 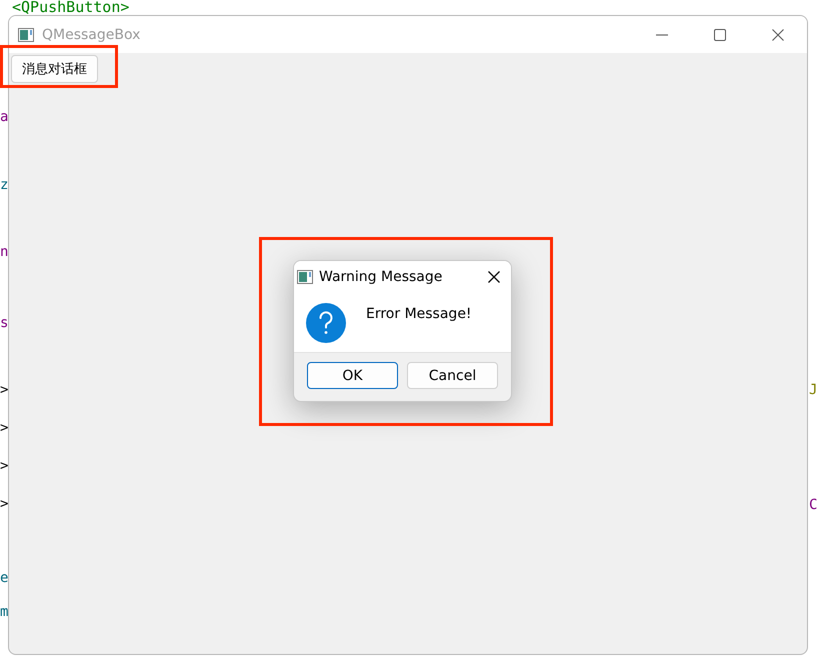 I want to click on code-text: m, so click(x=4, y=612).